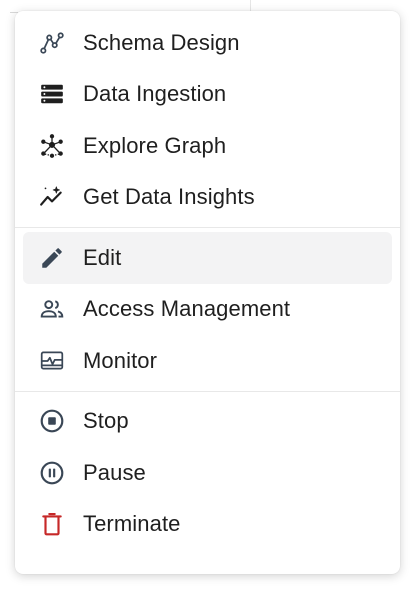  What do you see at coordinates (155, 145) in the screenshot?
I see `menu-item-label: Explore Graph` at bounding box center [155, 145].